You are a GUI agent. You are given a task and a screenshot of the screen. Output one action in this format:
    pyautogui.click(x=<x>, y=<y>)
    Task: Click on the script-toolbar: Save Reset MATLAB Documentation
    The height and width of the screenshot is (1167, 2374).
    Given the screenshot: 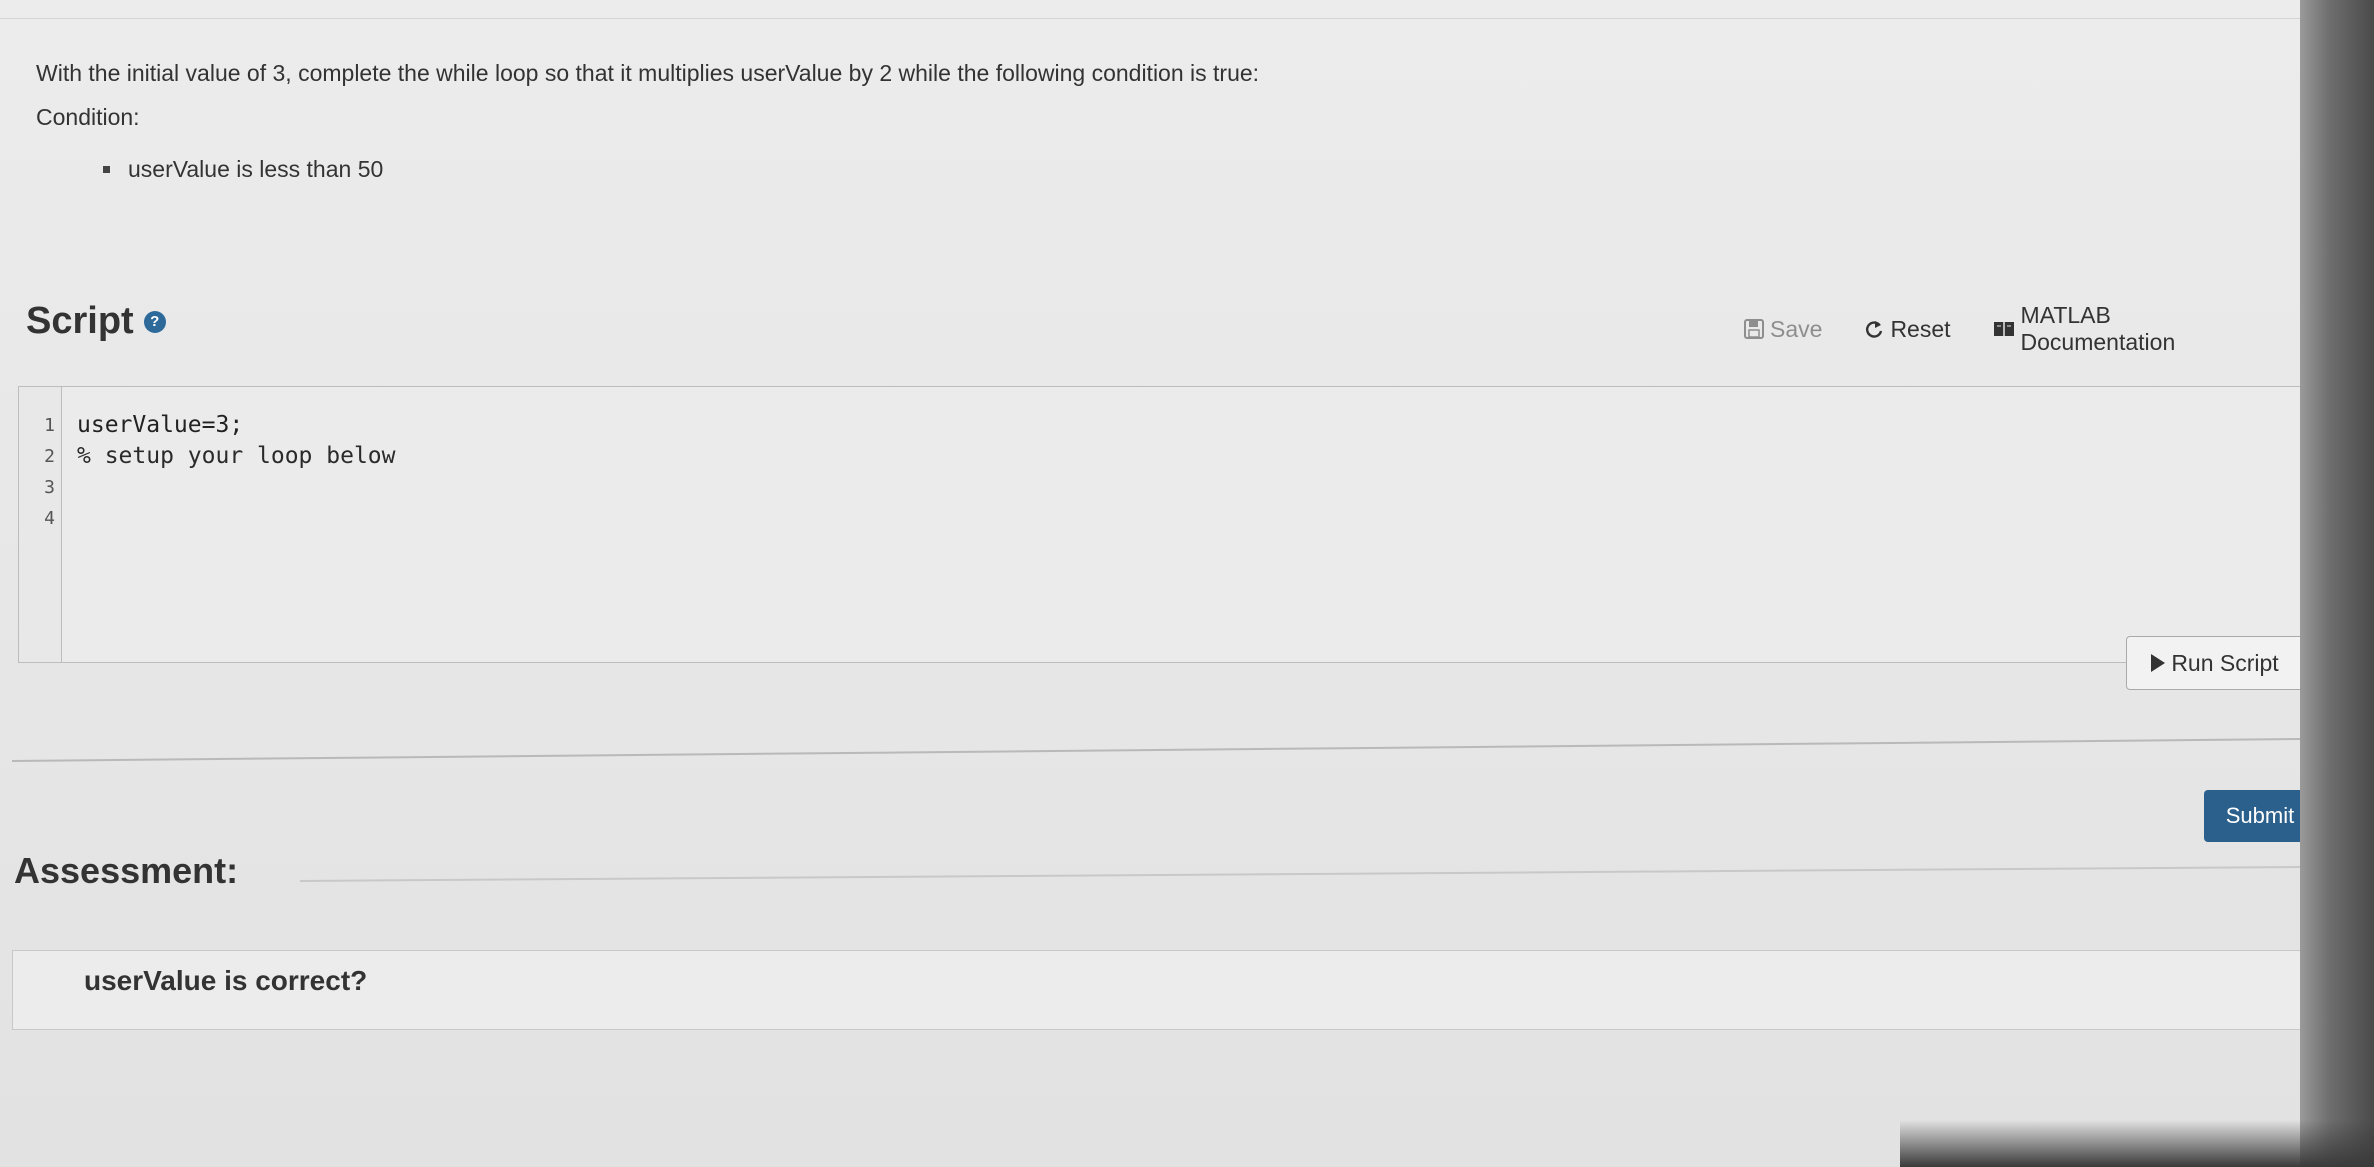 What is the action you would take?
    pyautogui.click(x=2022, y=329)
    